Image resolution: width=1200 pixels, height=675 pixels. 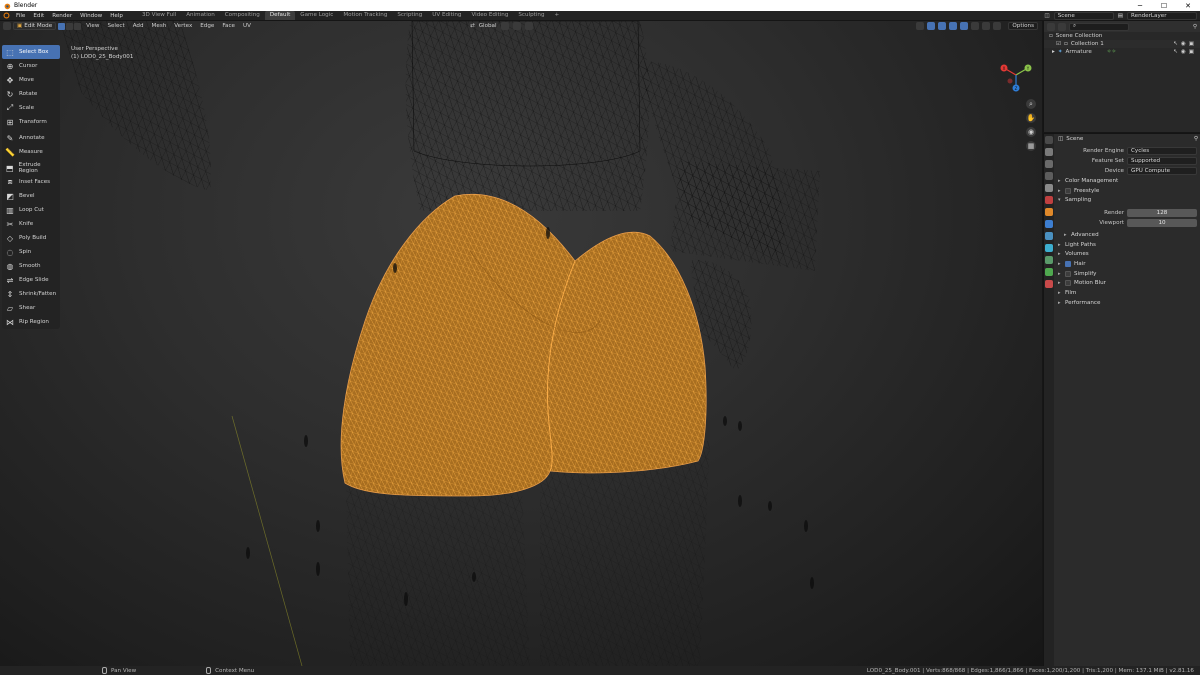 What do you see at coordinates (1162, 223) in the screenshot?
I see `viewport-samples-field: 10` at bounding box center [1162, 223].